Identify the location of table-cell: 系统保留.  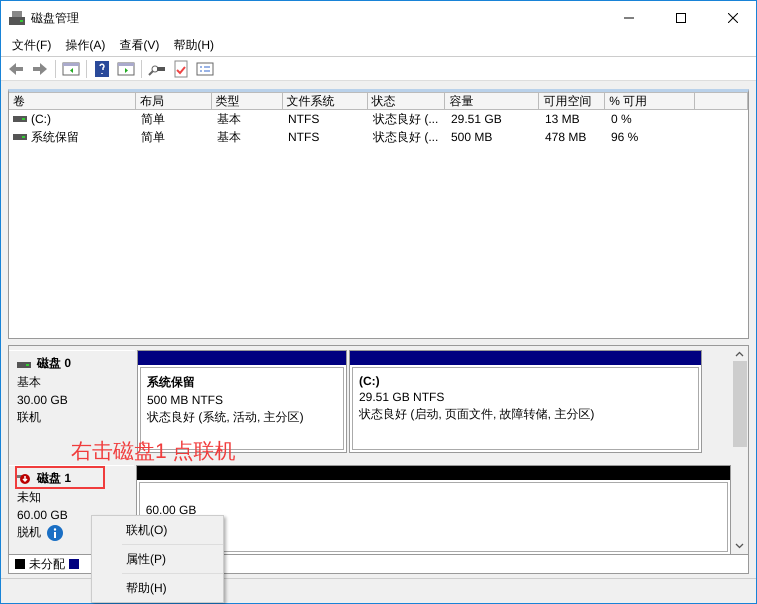
(55, 137).